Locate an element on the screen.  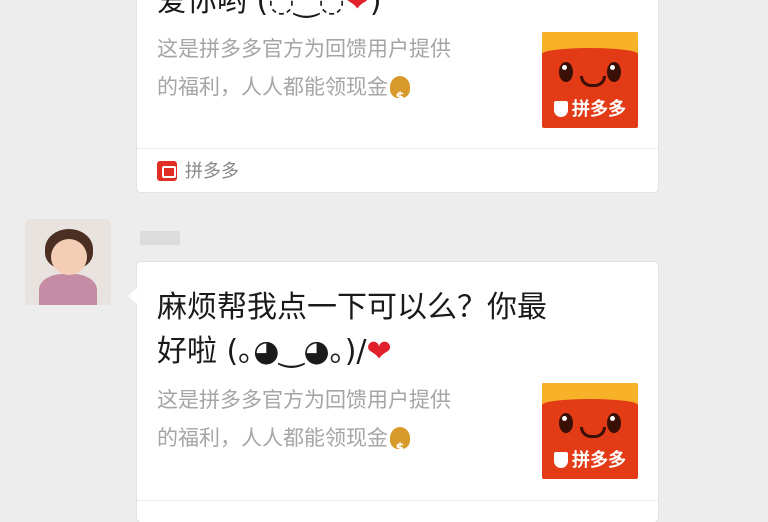
link-source: 拼多多 is located at coordinates (198, 172).